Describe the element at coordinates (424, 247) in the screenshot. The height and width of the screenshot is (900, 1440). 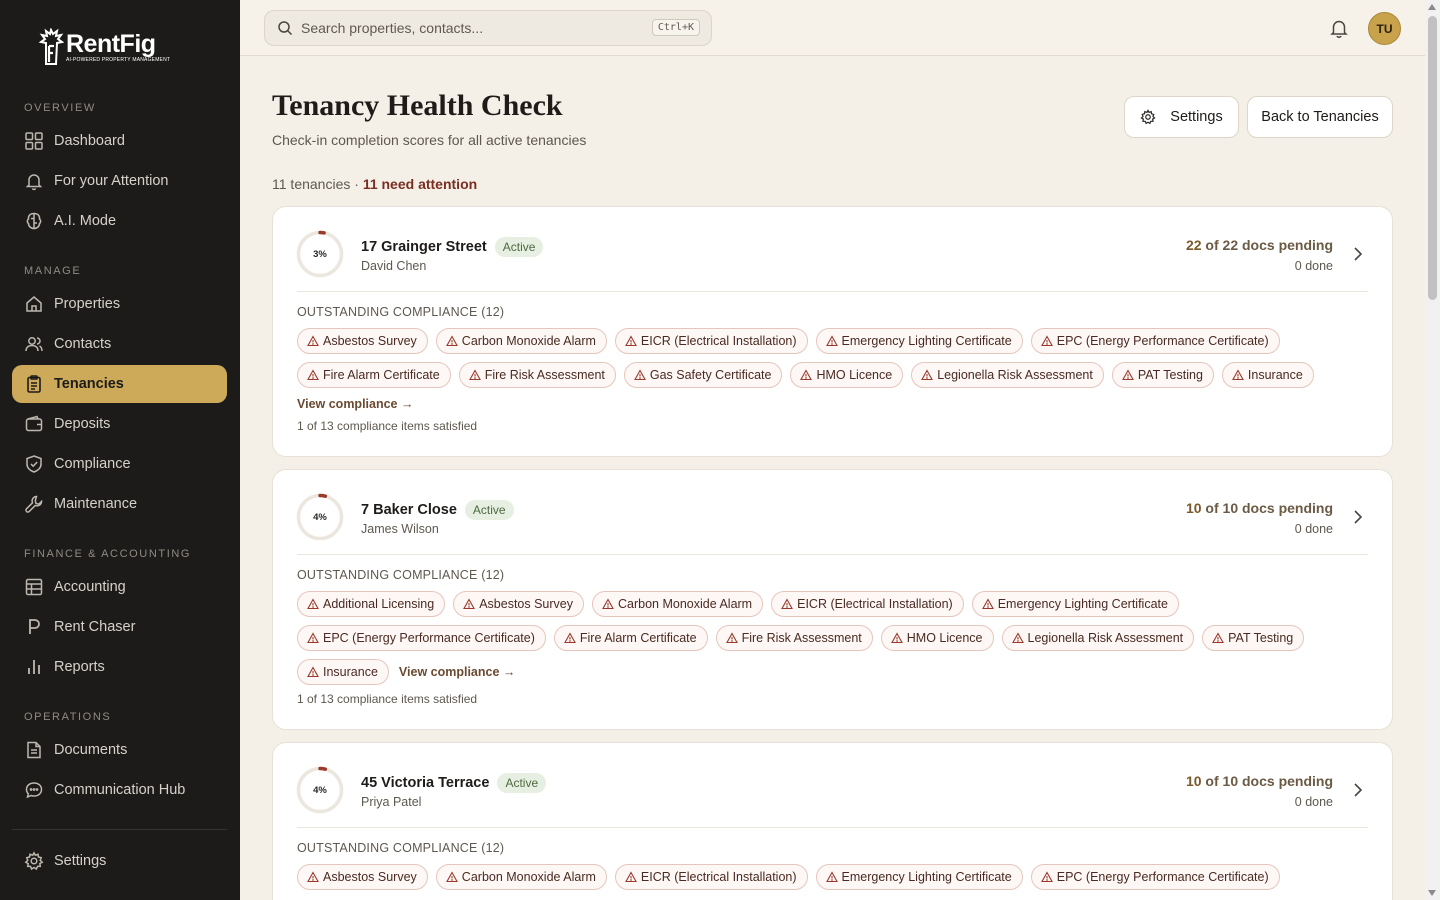
I see `property-address: 17 Grainger Street` at that location.